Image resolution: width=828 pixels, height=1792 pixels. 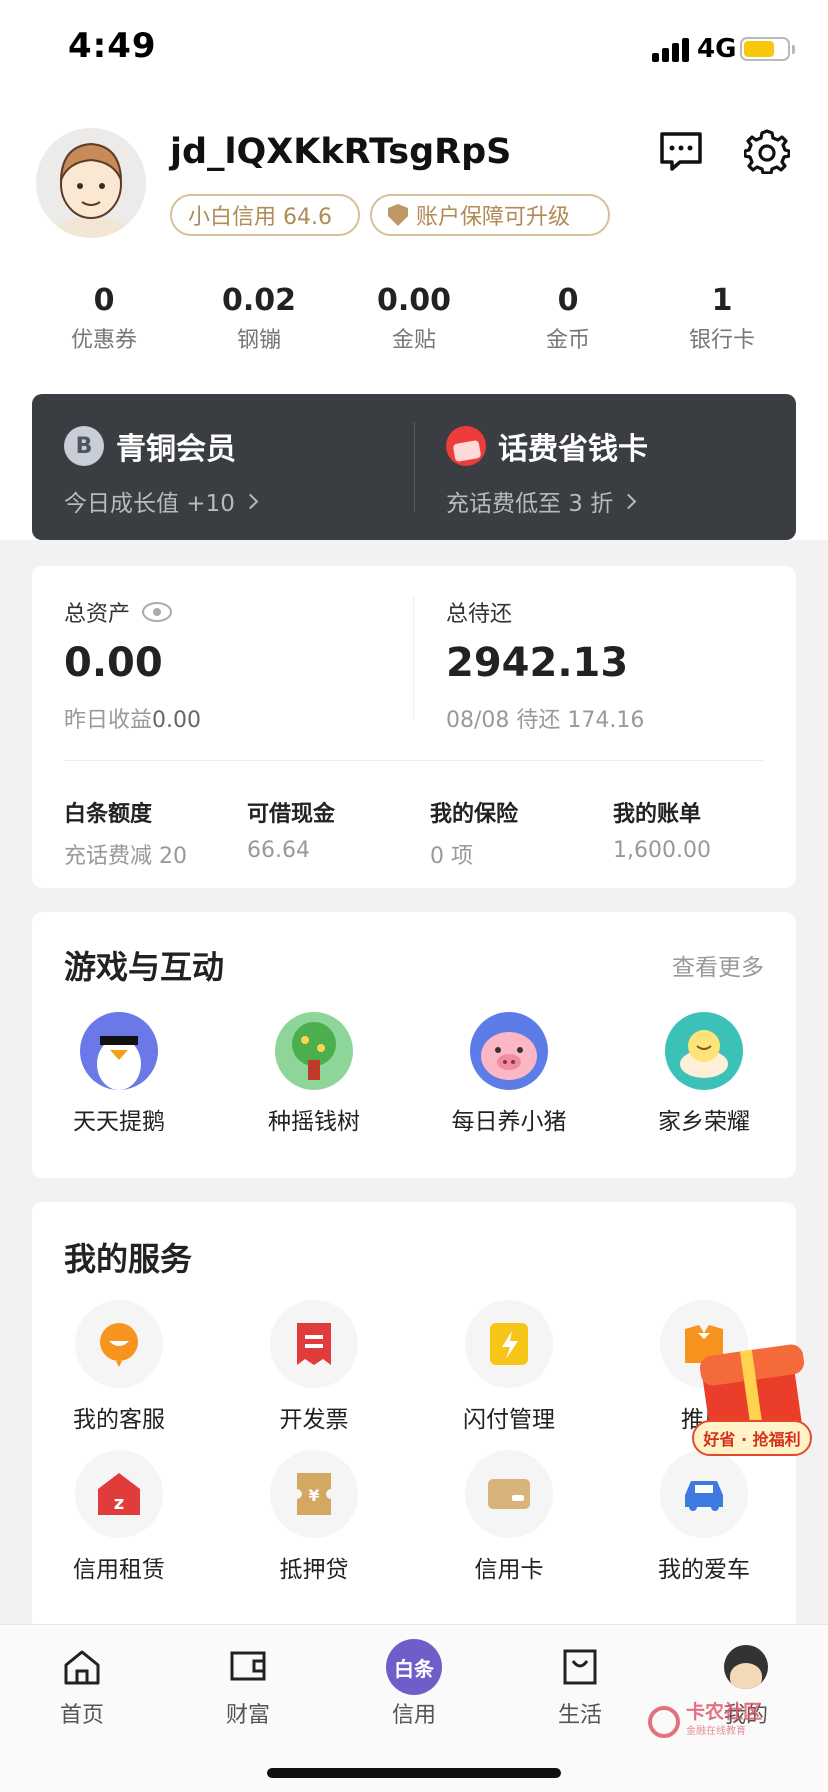 I want to click on tab-home: 首页, so click(x=82, y=1684).